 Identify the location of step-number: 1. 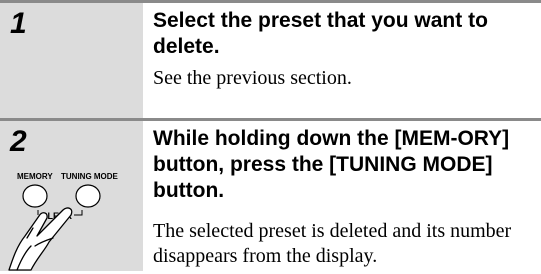
(18, 23).